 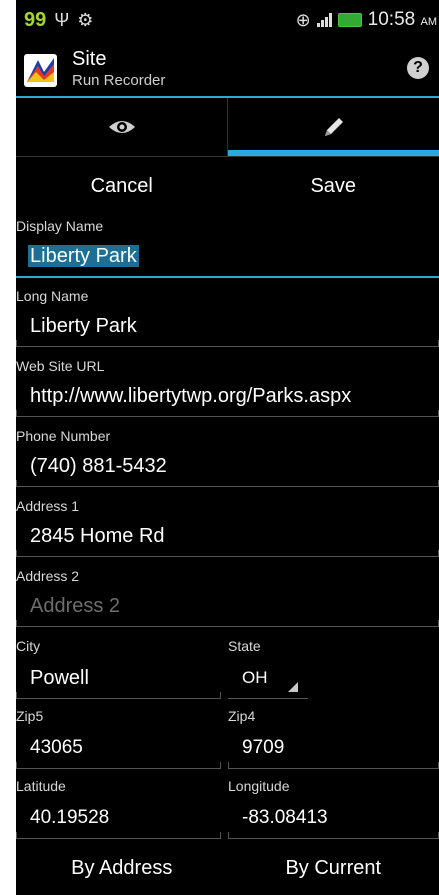 What do you see at coordinates (83, 256) in the screenshot?
I see `display-name-value: Liberty Park` at bounding box center [83, 256].